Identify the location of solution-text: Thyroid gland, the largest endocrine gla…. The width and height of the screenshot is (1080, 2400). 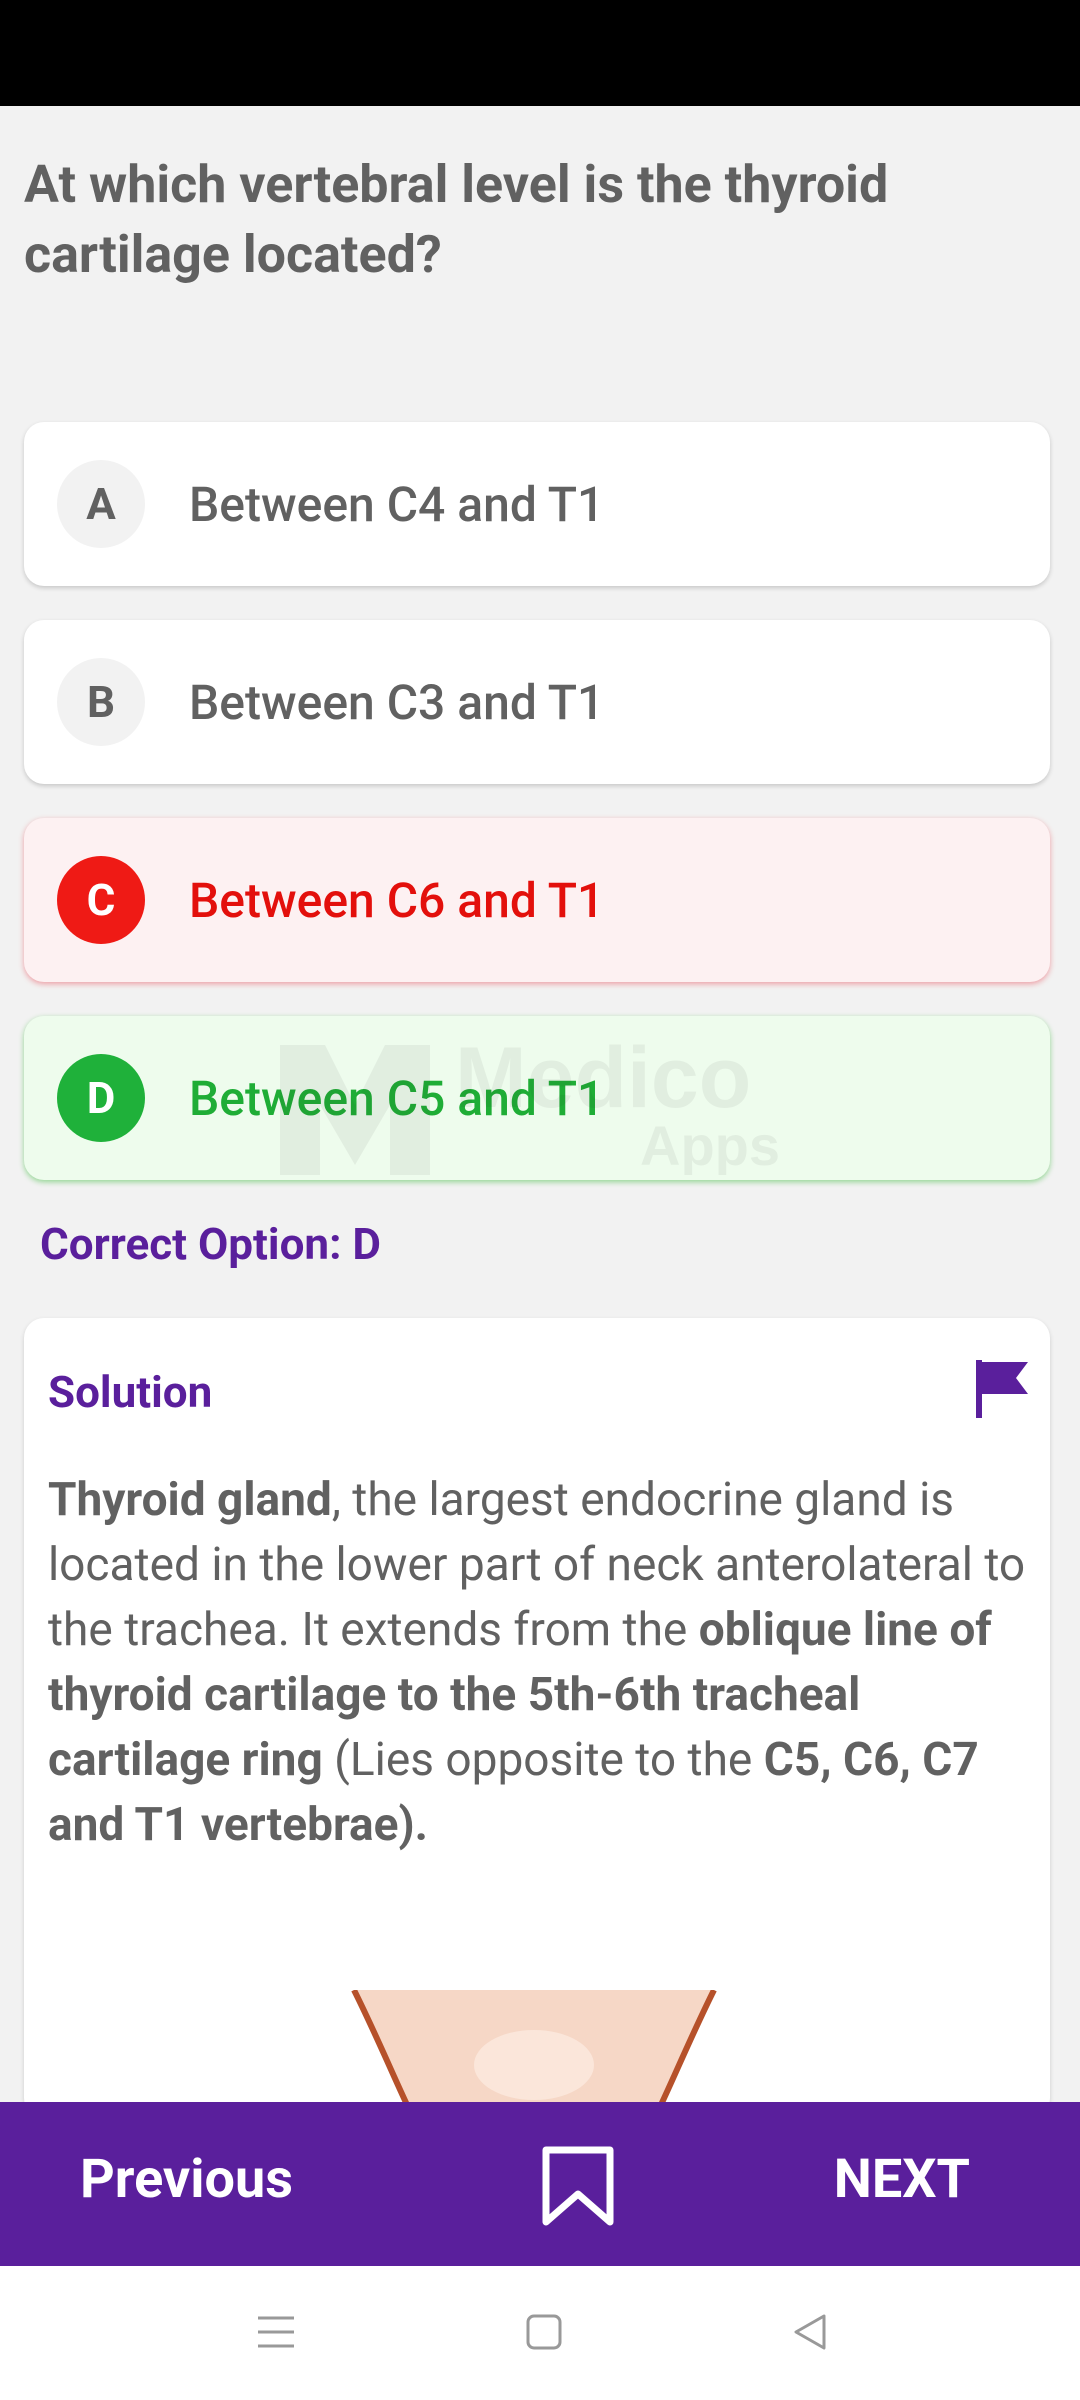
(537, 1662).